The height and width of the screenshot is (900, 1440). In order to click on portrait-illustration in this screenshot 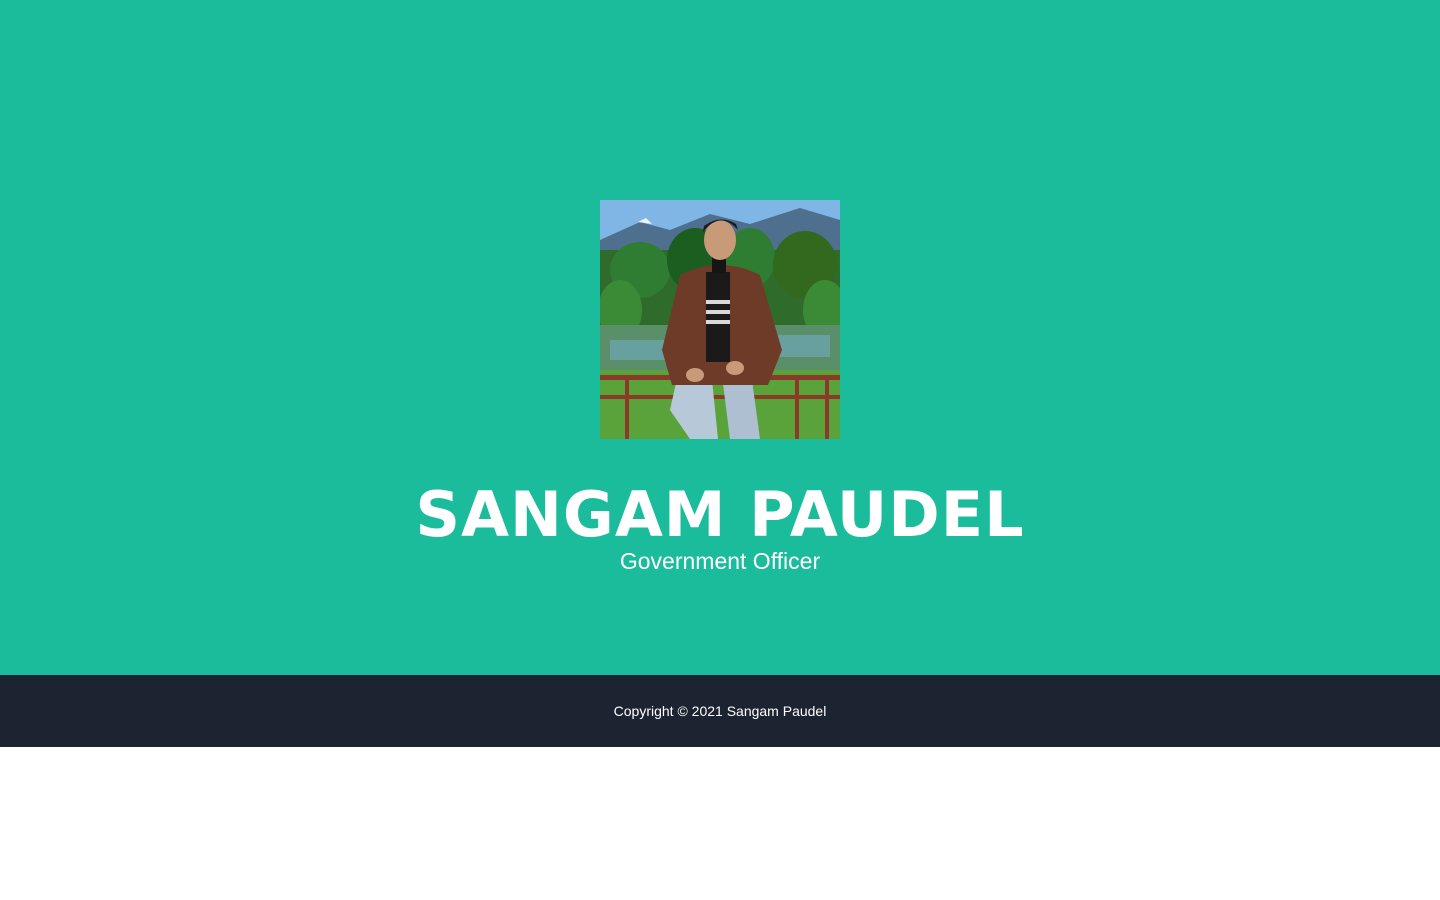, I will do `click(720, 319)`.